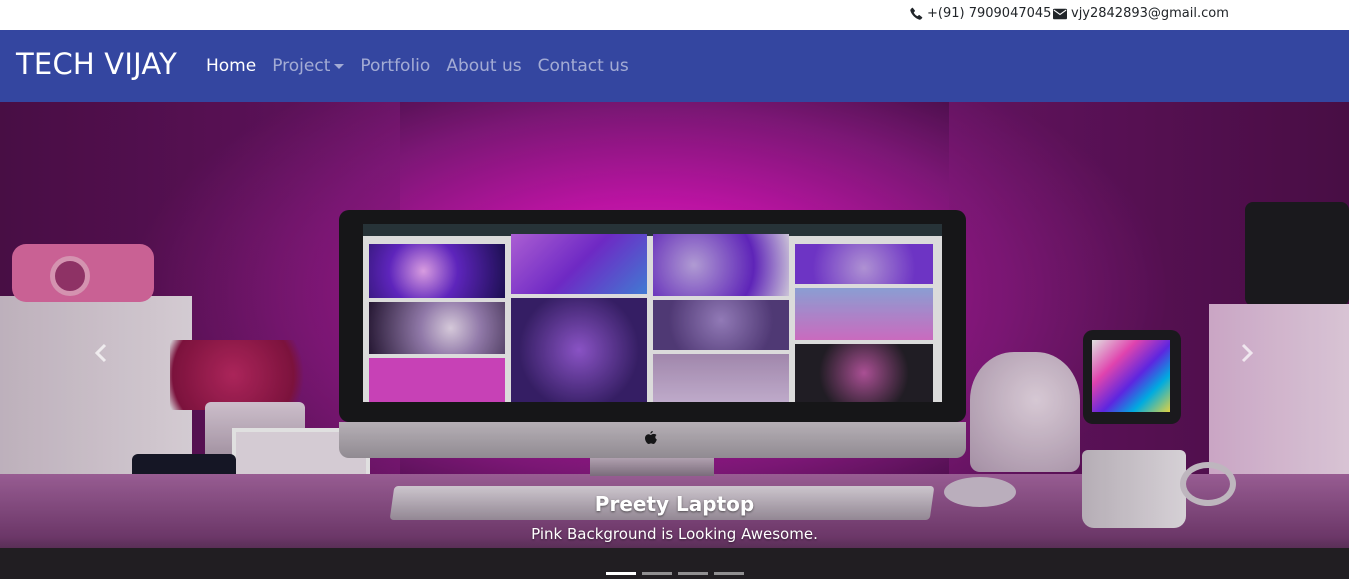  I want to click on nav-item-label: About us, so click(484, 66).